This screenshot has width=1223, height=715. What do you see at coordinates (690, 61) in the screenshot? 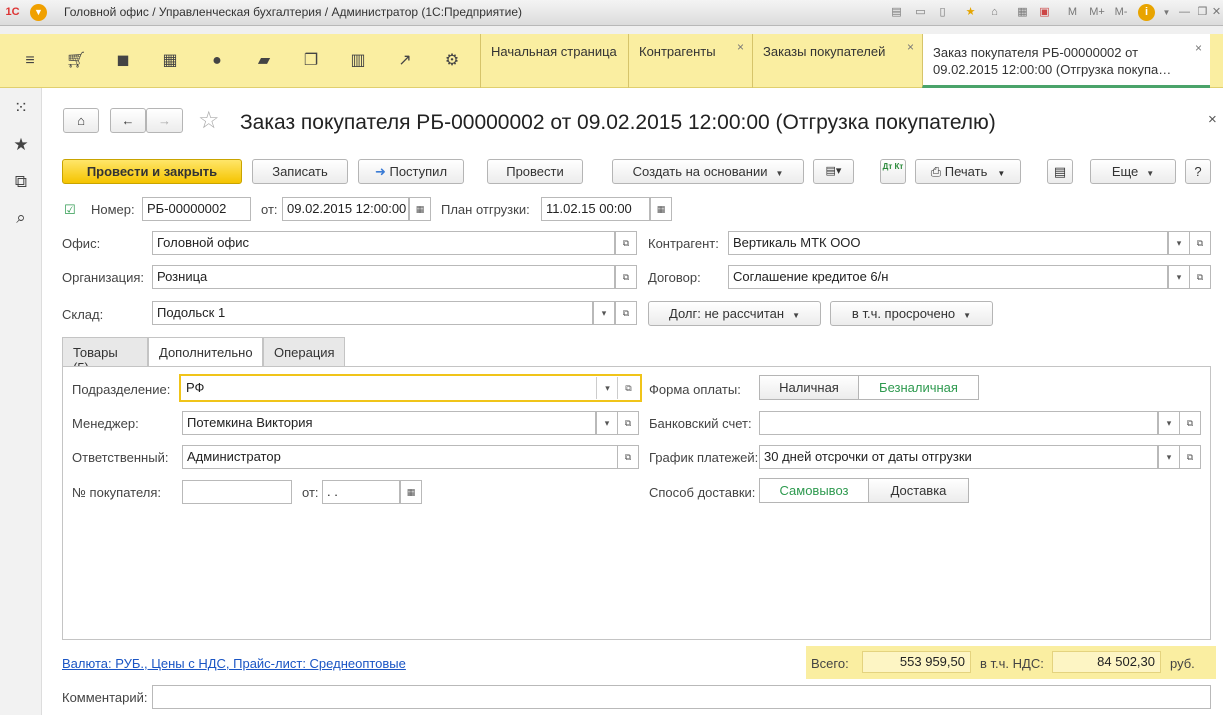
I see `tab-contractors: Контрагенты ×` at bounding box center [690, 61].